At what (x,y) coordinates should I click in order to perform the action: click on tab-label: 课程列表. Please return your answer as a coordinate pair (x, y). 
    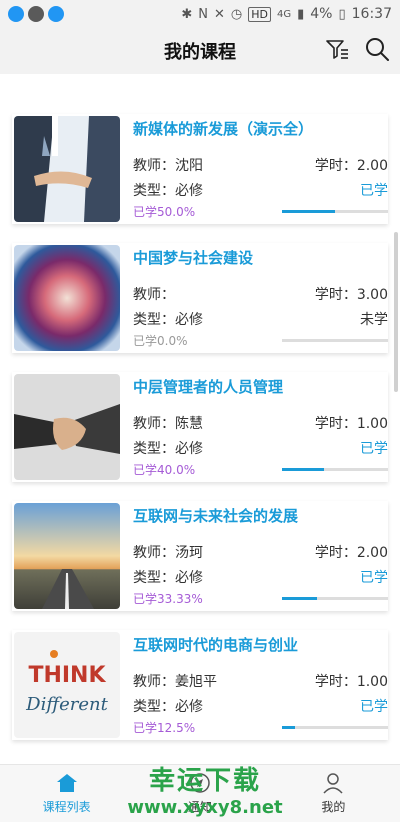
    Looking at the image, I should click on (66, 807).